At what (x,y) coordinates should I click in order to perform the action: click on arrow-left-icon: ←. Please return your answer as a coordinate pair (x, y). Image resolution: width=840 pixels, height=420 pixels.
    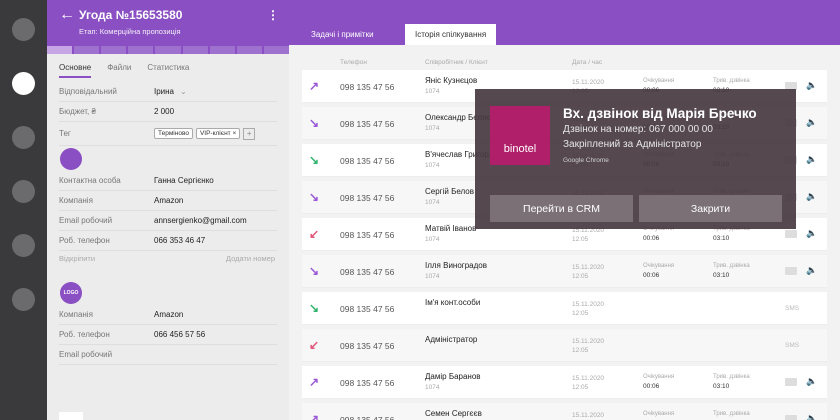
    Looking at the image, I should click on (67, 15).